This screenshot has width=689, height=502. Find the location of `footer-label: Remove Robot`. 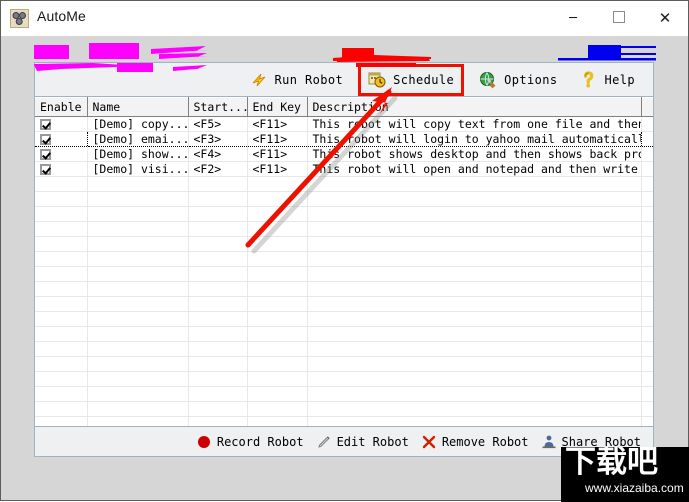

footer-label: Remove Robot is located at coordinates (485, 441).